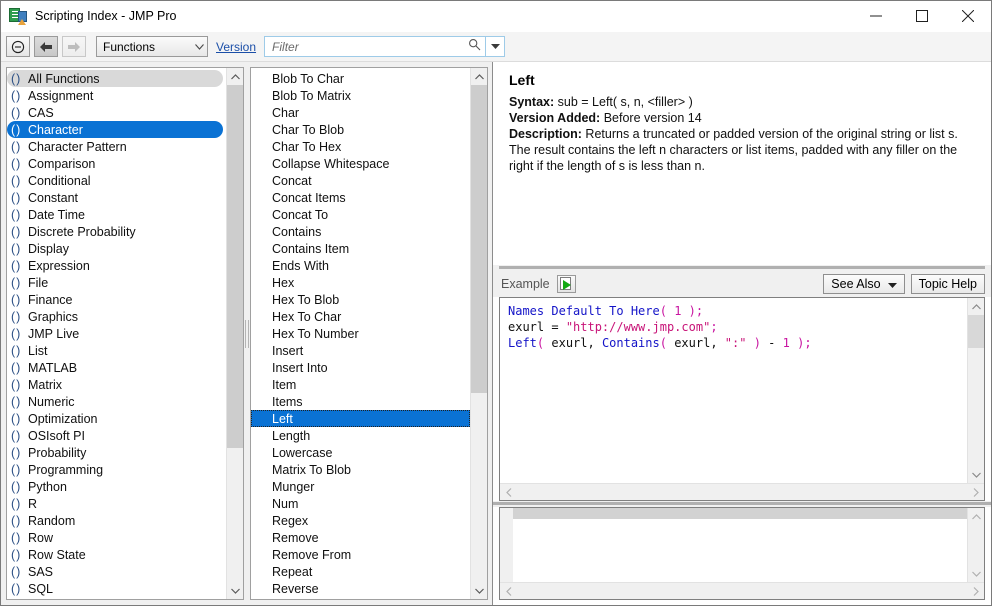  I want to click on function-item: Contains Item, so click(360, 248).